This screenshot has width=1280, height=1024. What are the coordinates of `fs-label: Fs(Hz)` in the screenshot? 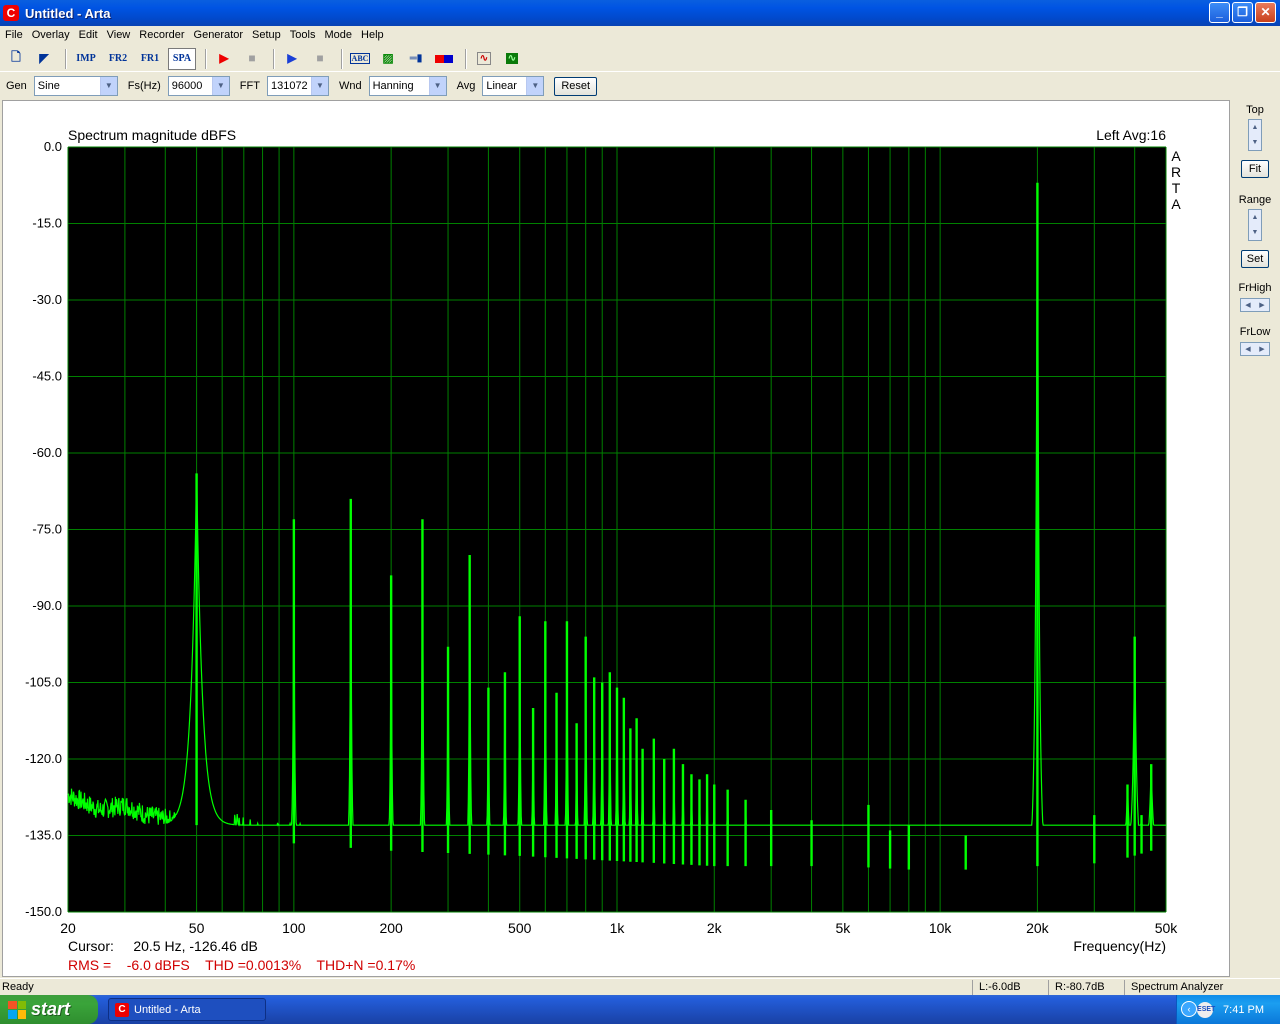 It's located at (144, 86).